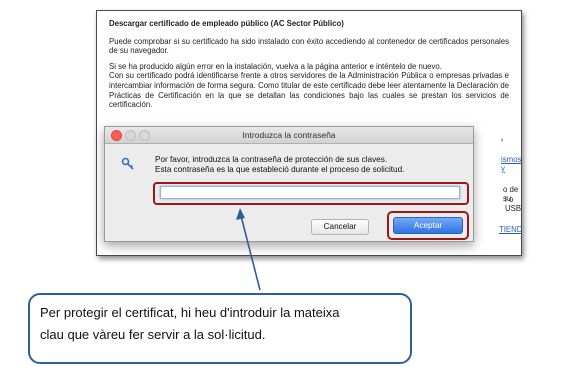  What do you see at coordinates (310, 192) in the screenshot?
I see `password-input` at bounding box center [310, 192].